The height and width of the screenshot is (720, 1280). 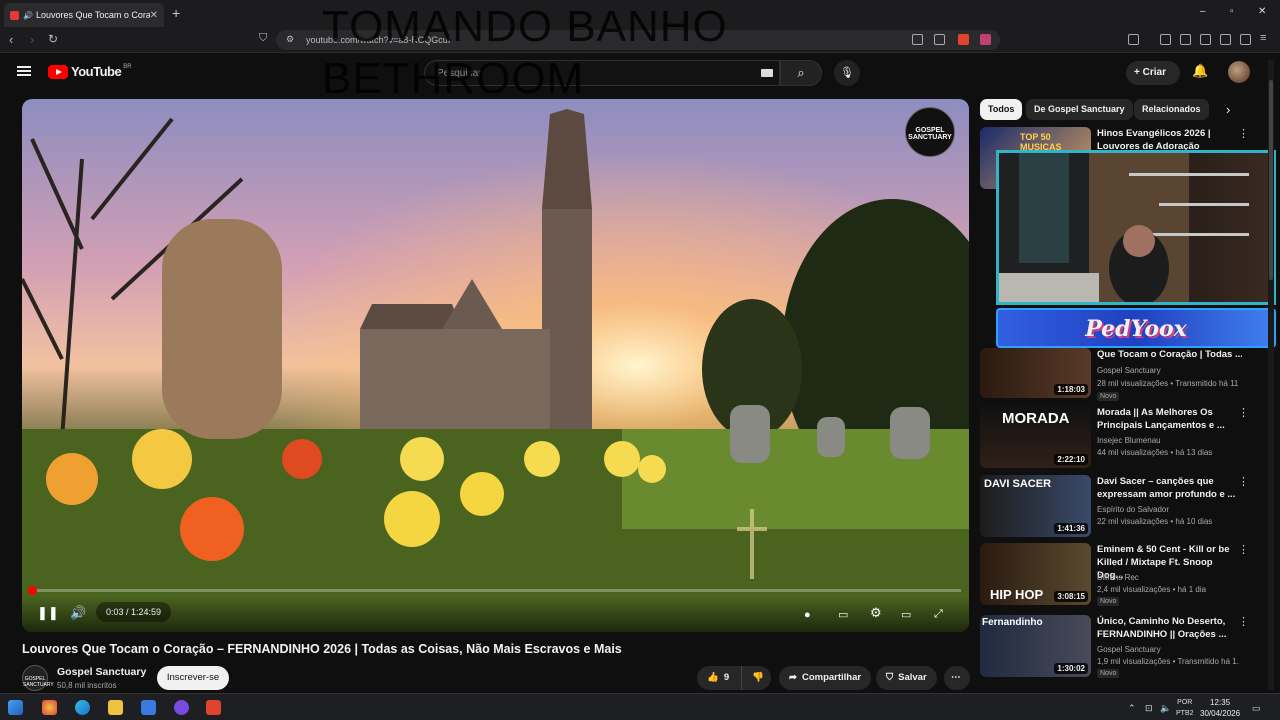 I want to click on notification-center-icon: ▭, so click(x=1256, y=708).